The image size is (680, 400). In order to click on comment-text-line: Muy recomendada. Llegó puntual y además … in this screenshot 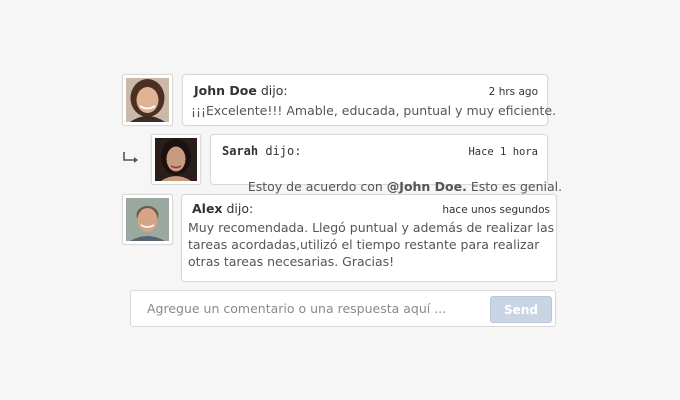, I will do `click(371, 227)`.